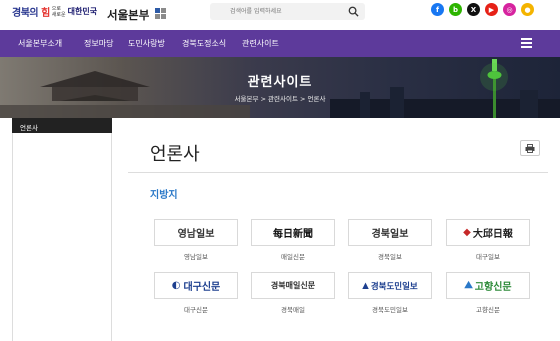 This screenshot has height=341, width=560. I want to click on gyeongbuk-logo: 경북의 힘 으로 새로운 대한민국, so click(55, 12).